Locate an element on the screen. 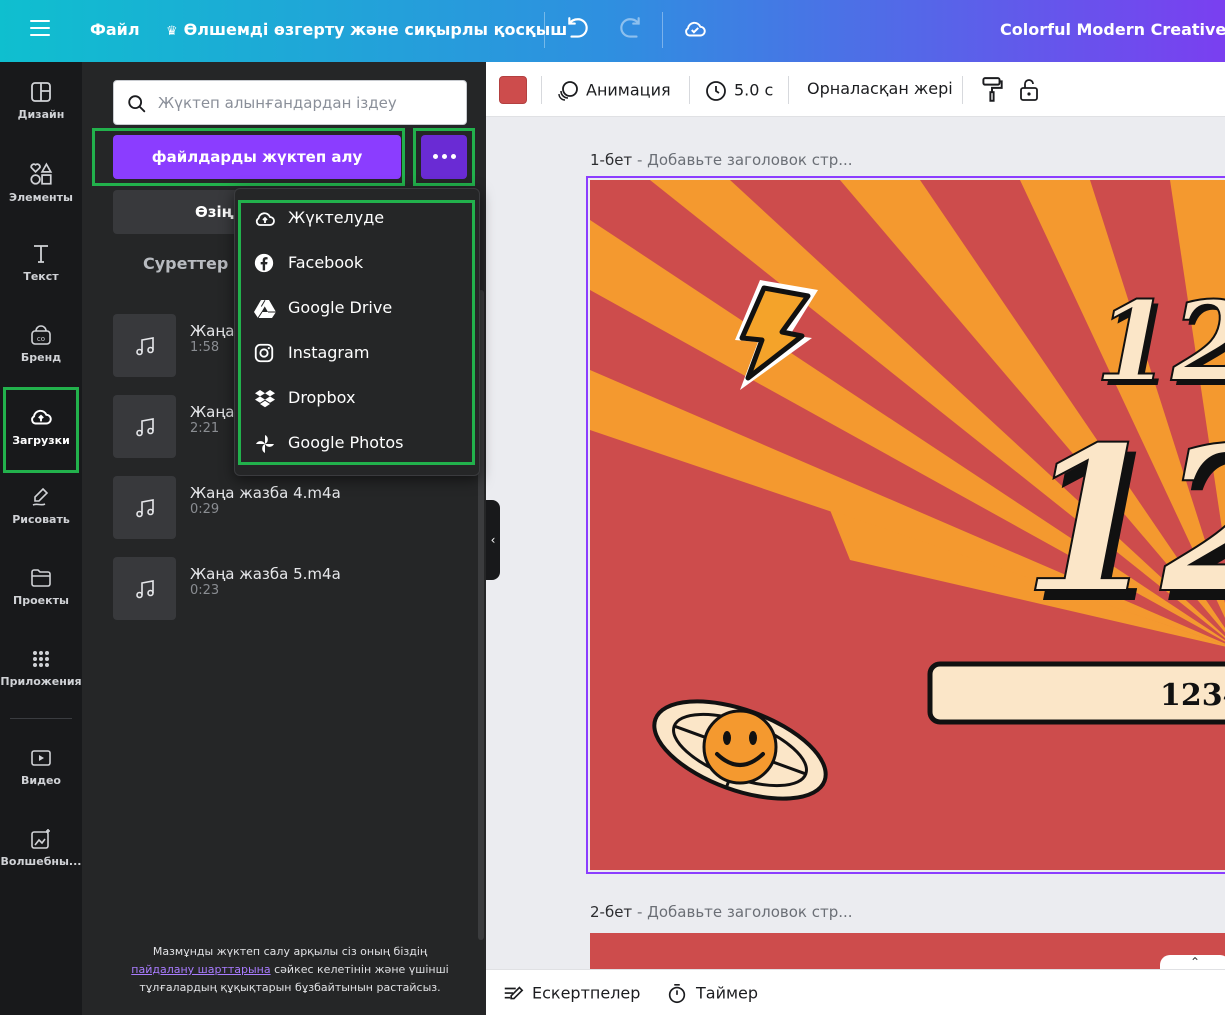 This screenshot has height=1015, width=1225. menu-item-label: Google Drive is located at coordinates (340, 307).